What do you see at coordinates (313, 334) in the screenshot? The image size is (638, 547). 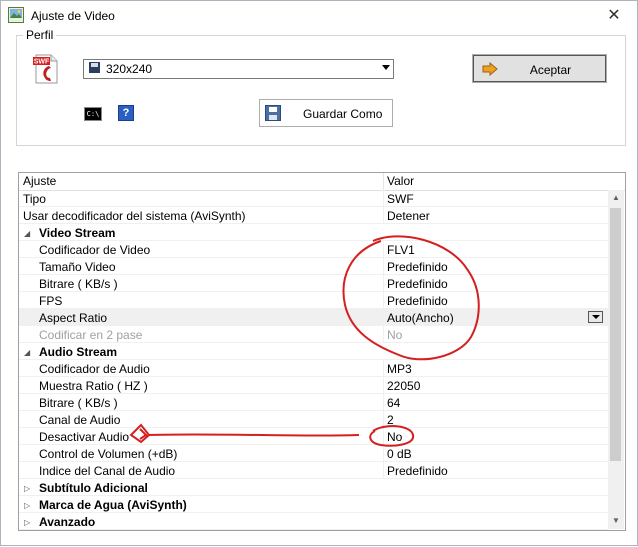 I see `property-row-disabled: Codificar en 2 pase No` at bounding box center [313, 334].